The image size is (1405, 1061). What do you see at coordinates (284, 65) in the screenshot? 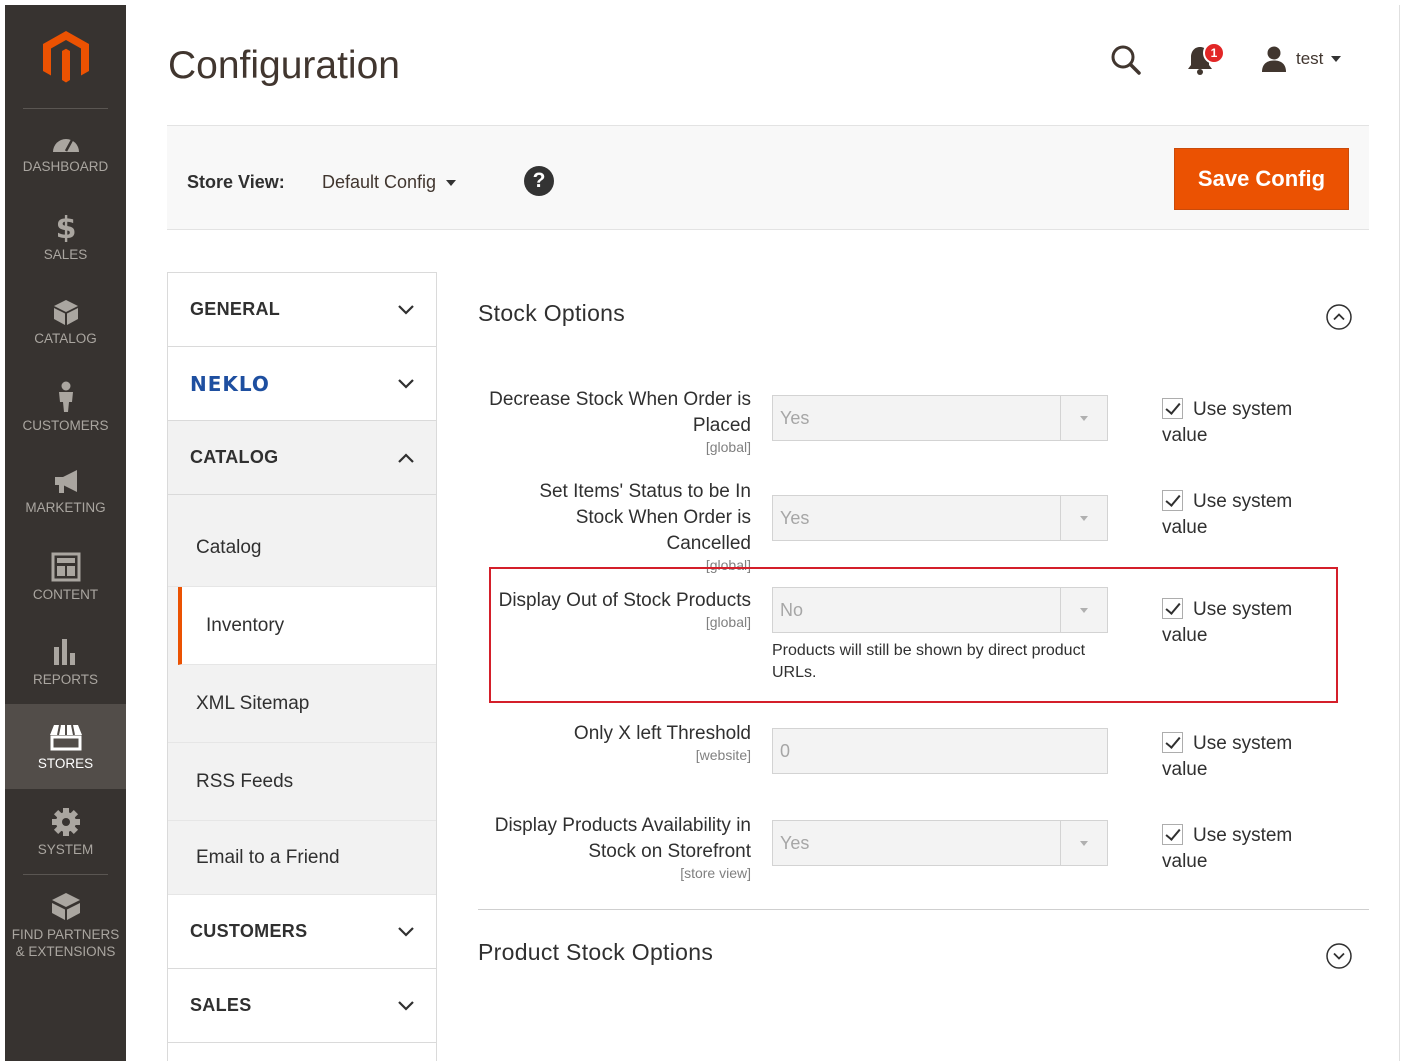
I see `page-title: Configuration` at bounding box center [284, 65].